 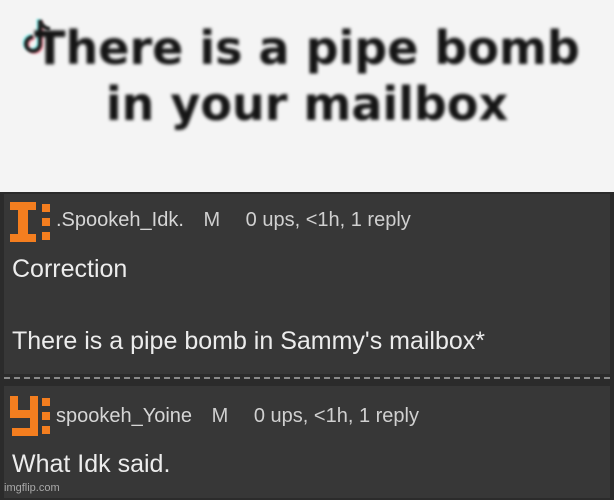 I want to click on comment-text-line-1: Correction, so click(x=70, y=269).